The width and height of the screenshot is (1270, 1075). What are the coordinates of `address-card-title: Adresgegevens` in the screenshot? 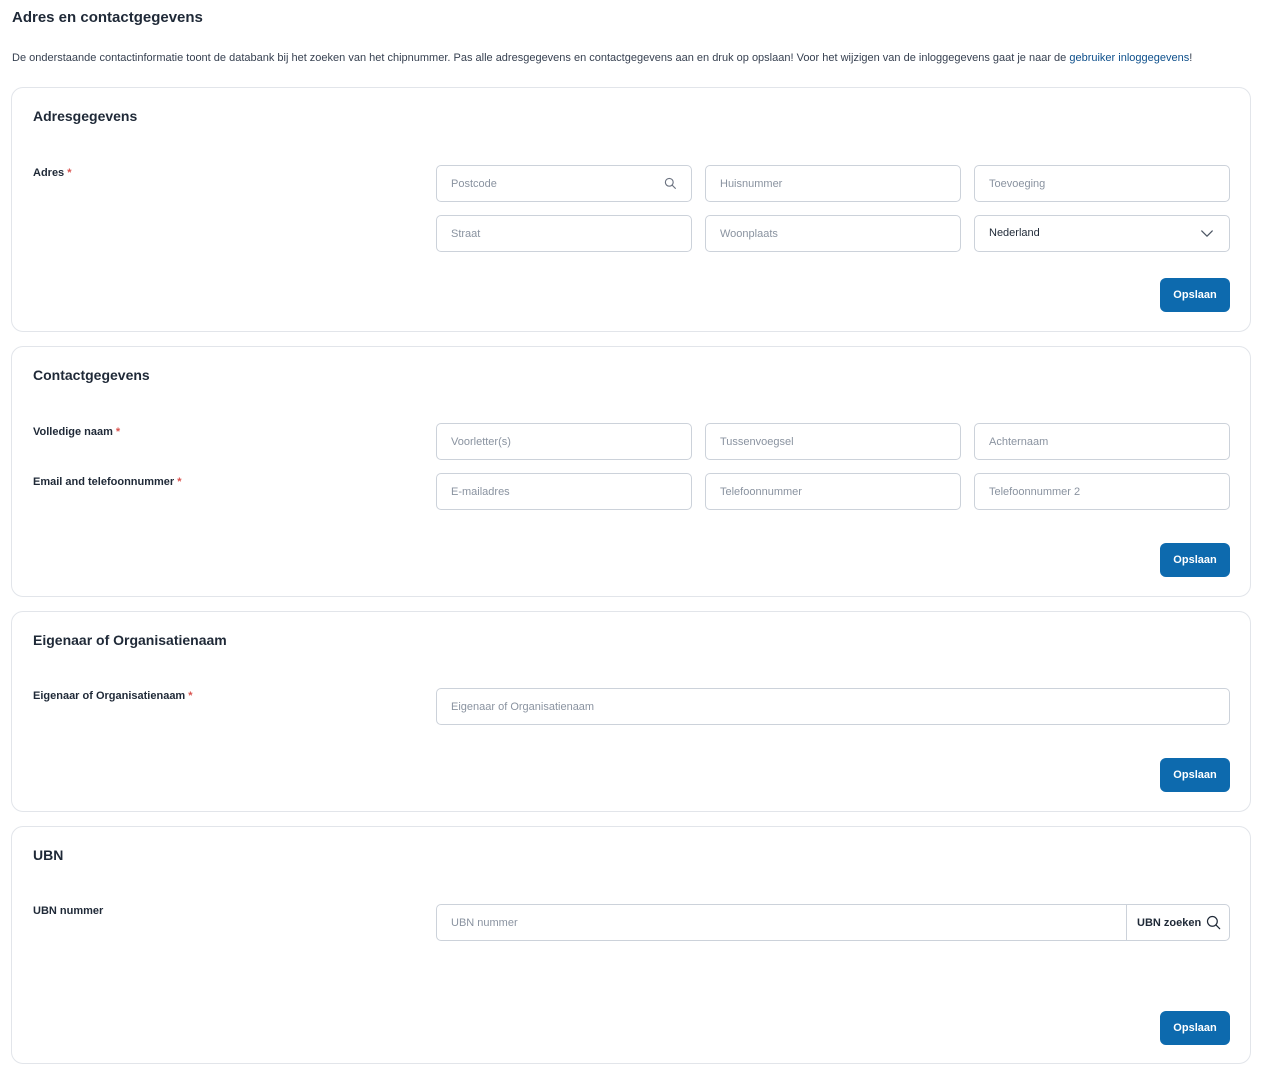 It's located at (85, 116).